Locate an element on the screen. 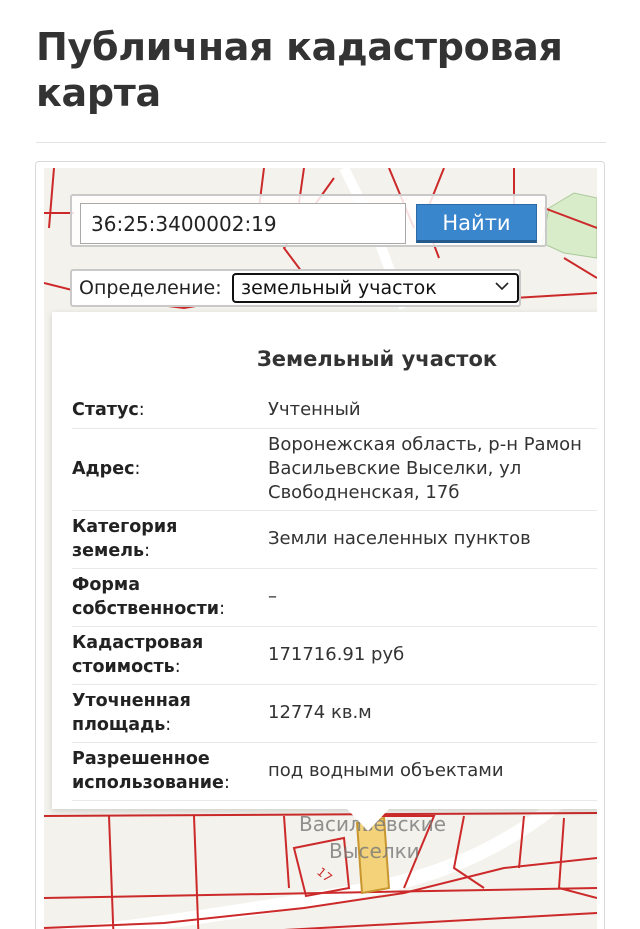 The width and height of the screenshot is (640, 929). row-label: Уточненная площадь: is located at coordinates (170, 713).